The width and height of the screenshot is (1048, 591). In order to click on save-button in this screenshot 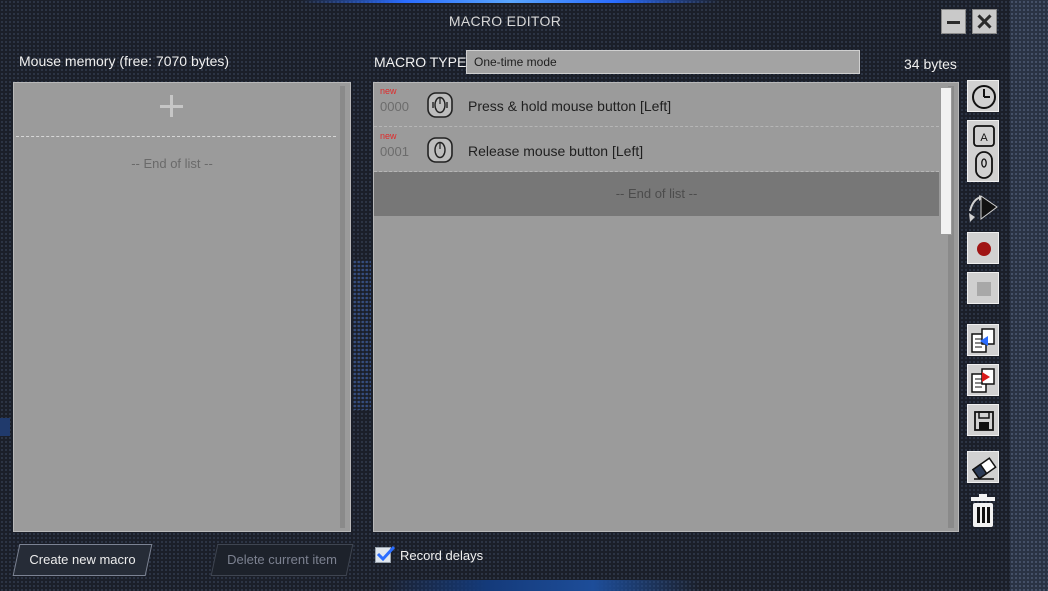, I will do `click(983, 420)`.